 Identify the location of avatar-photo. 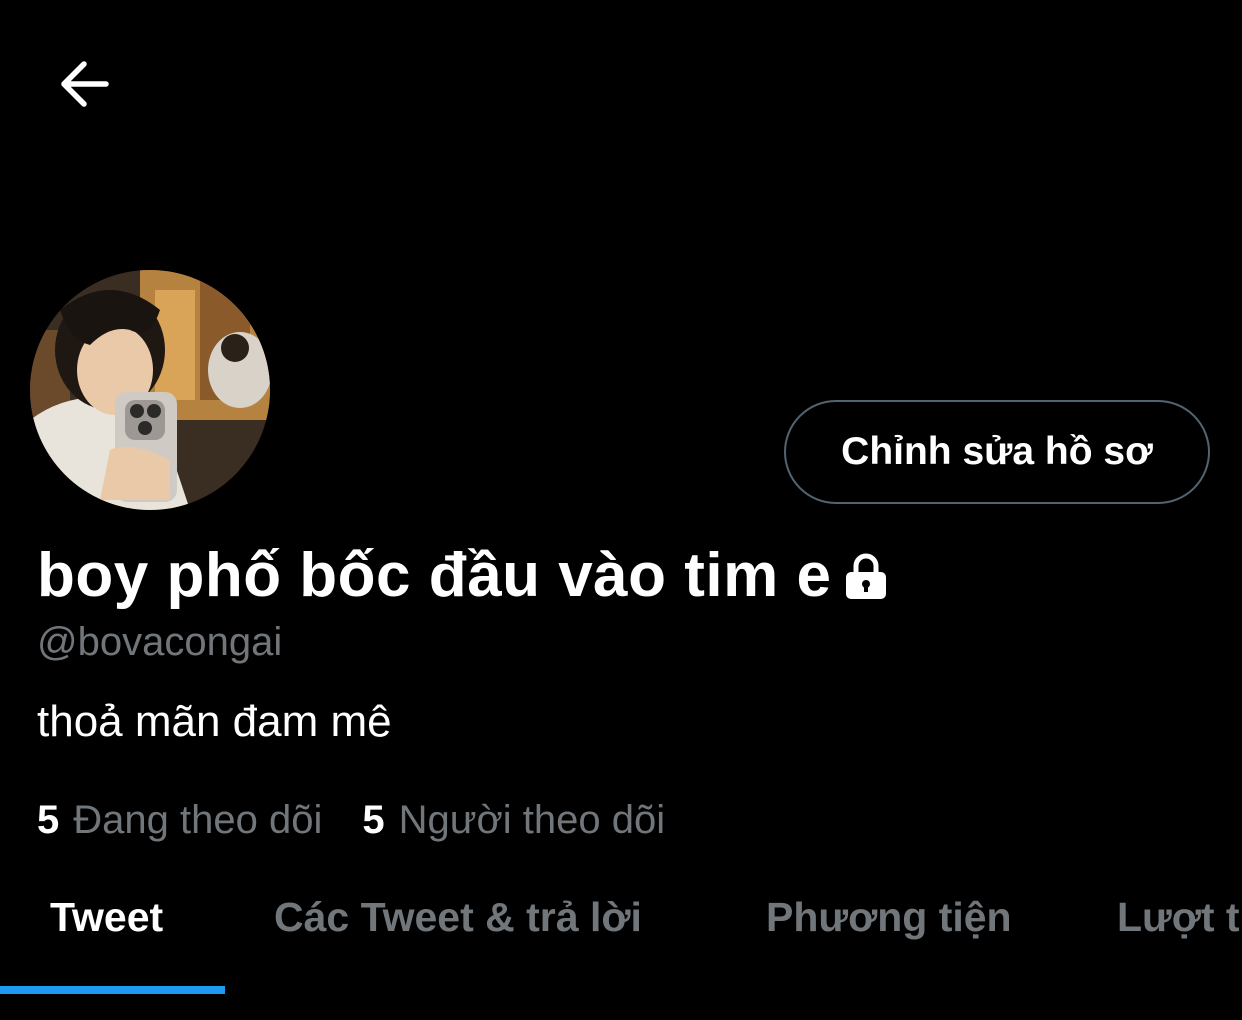
(150, 390).